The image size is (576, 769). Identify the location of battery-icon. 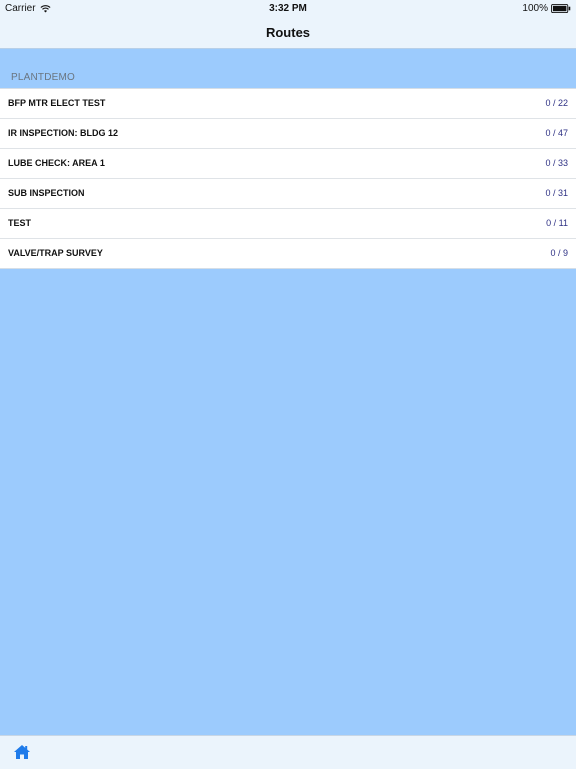
(561, 8).